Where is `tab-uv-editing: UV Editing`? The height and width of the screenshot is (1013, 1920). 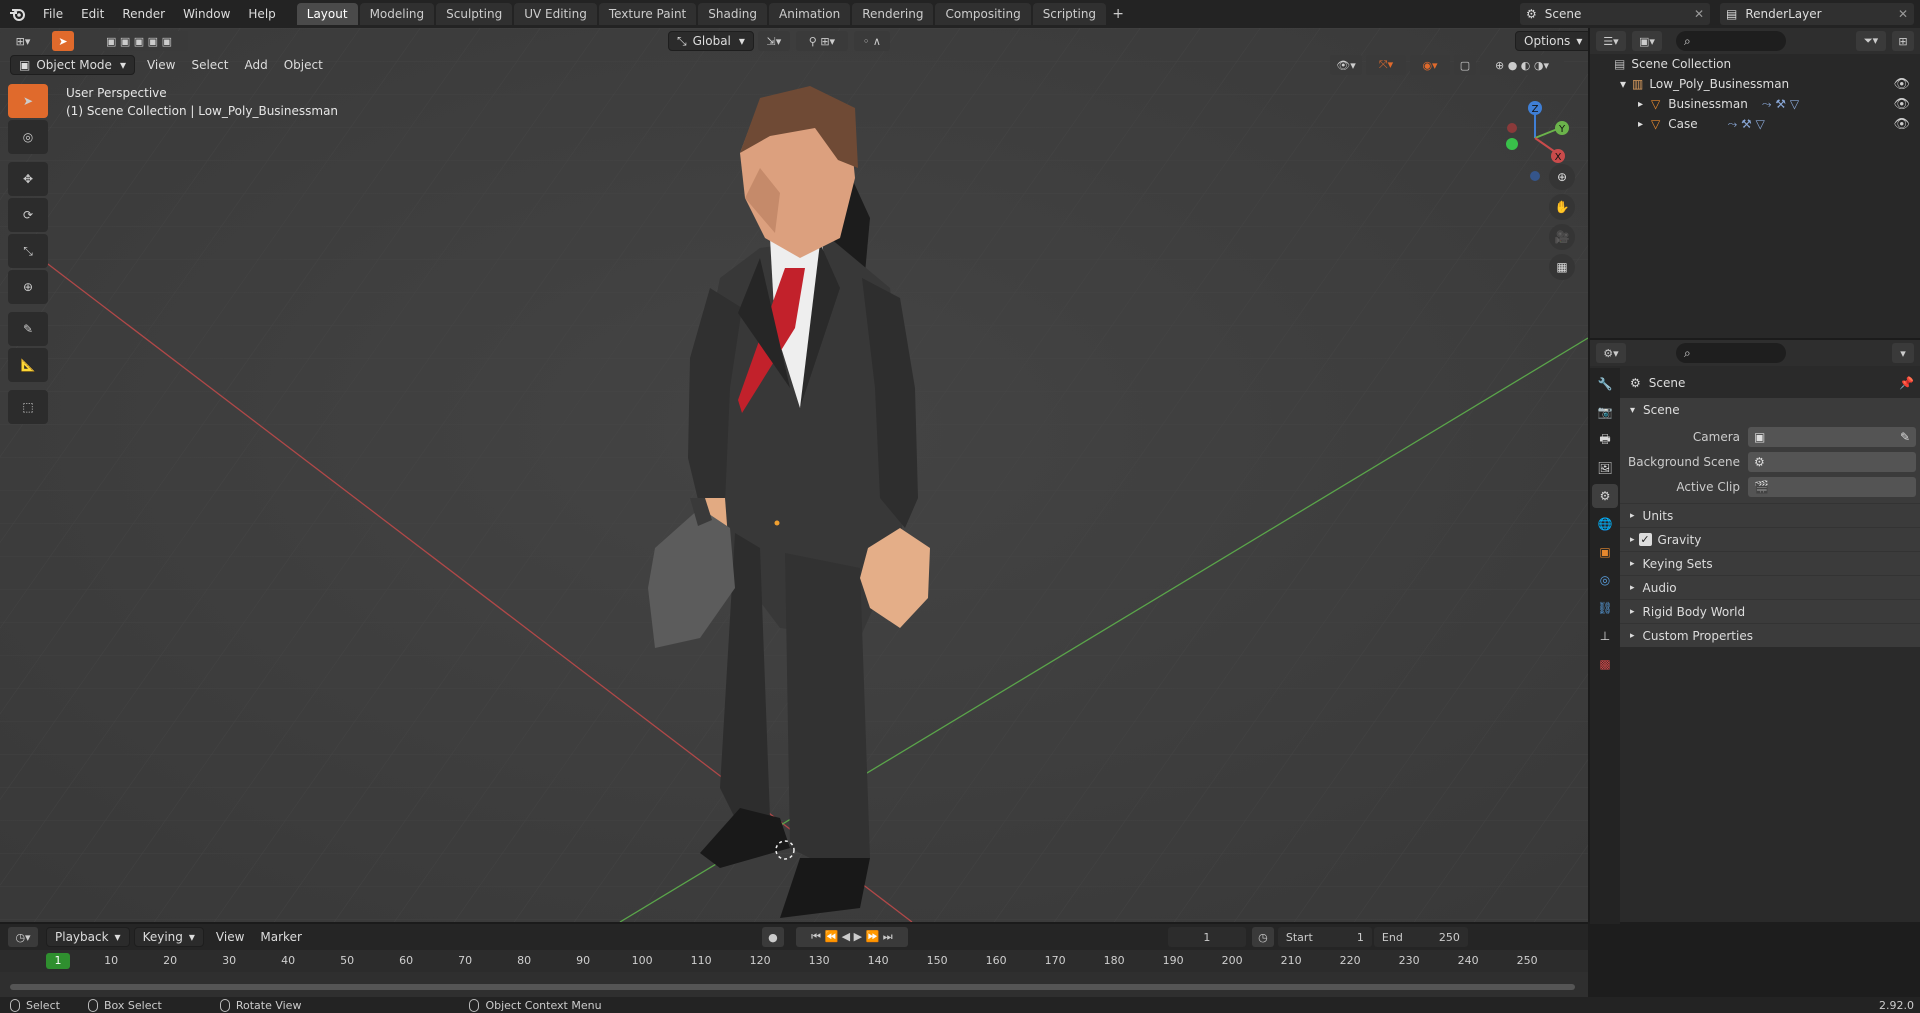 tab-uv-editing: UV Editing is located at coordinates (555, 14).